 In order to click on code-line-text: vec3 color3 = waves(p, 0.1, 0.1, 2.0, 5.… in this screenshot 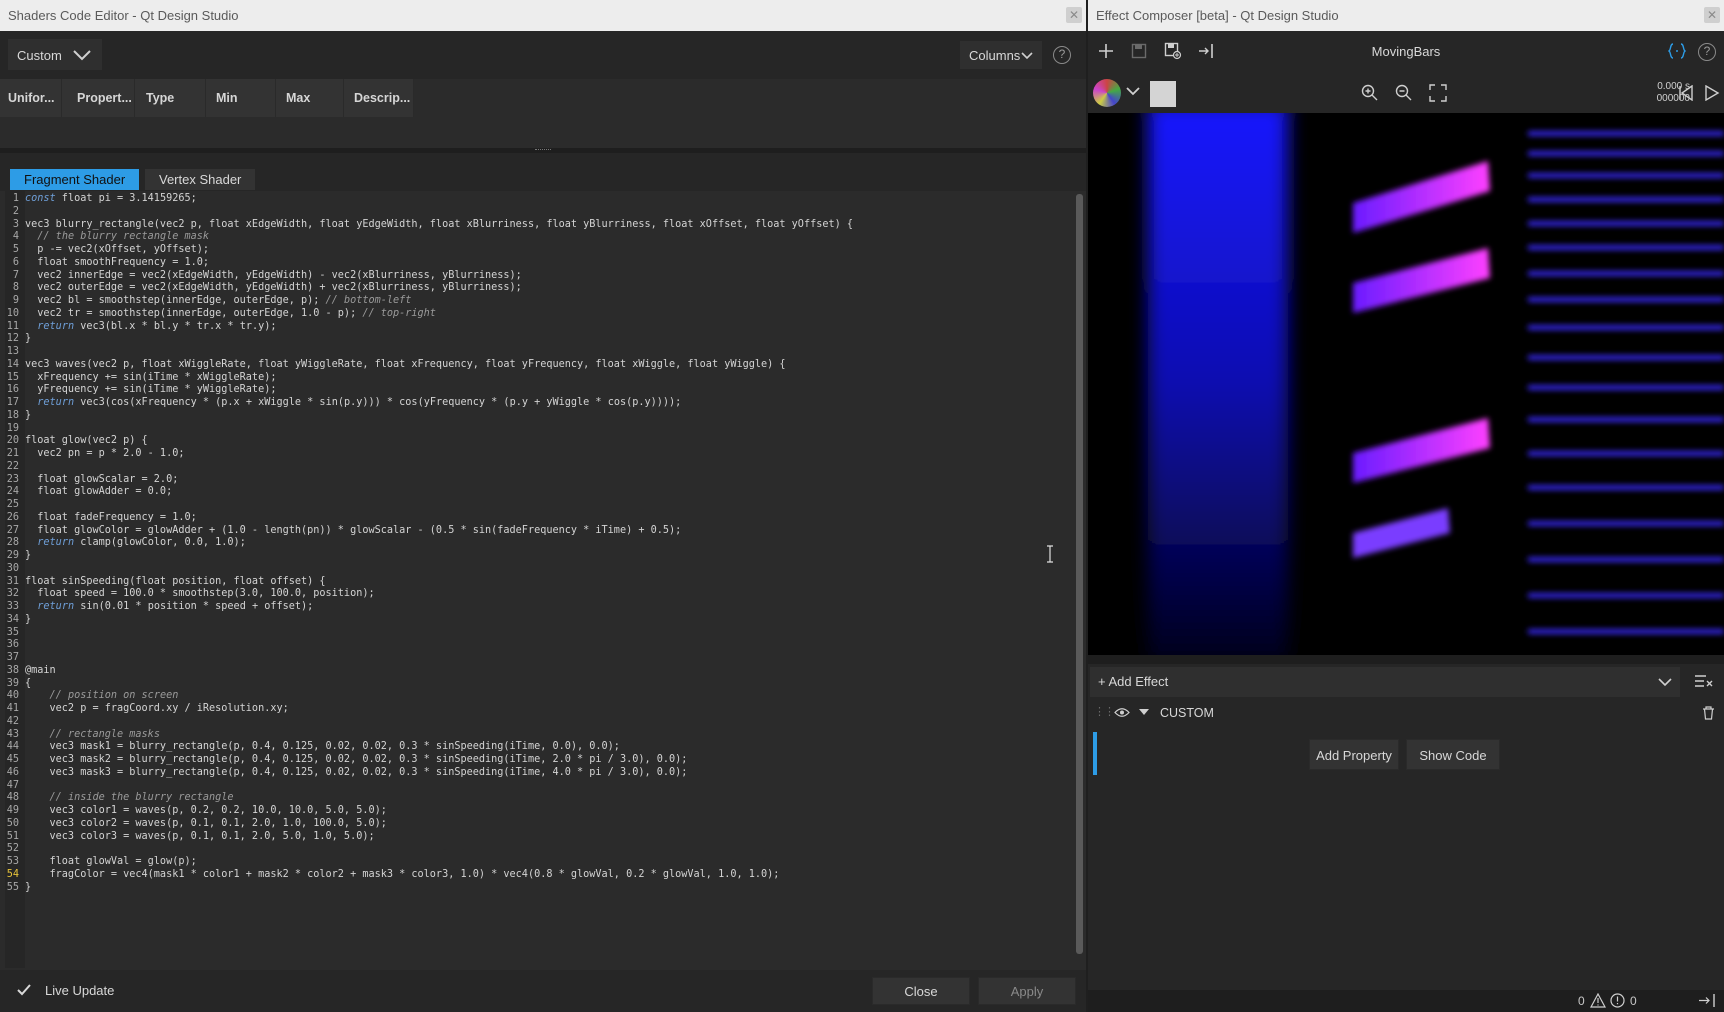, I will do `click(200, 836)`.